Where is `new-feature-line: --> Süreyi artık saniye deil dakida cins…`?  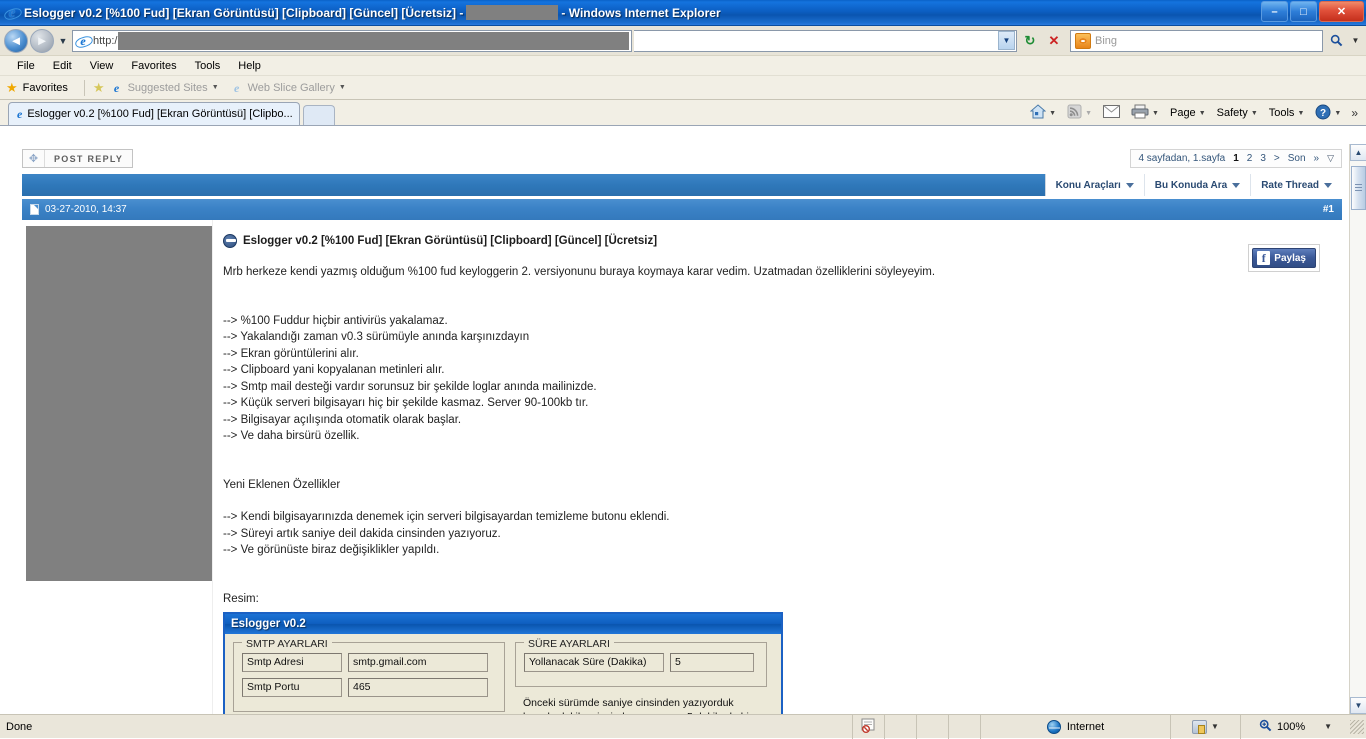 new-feature-line: --> Süreyi artık saniye deil dakida cins… is located at coordinates (782, 534).